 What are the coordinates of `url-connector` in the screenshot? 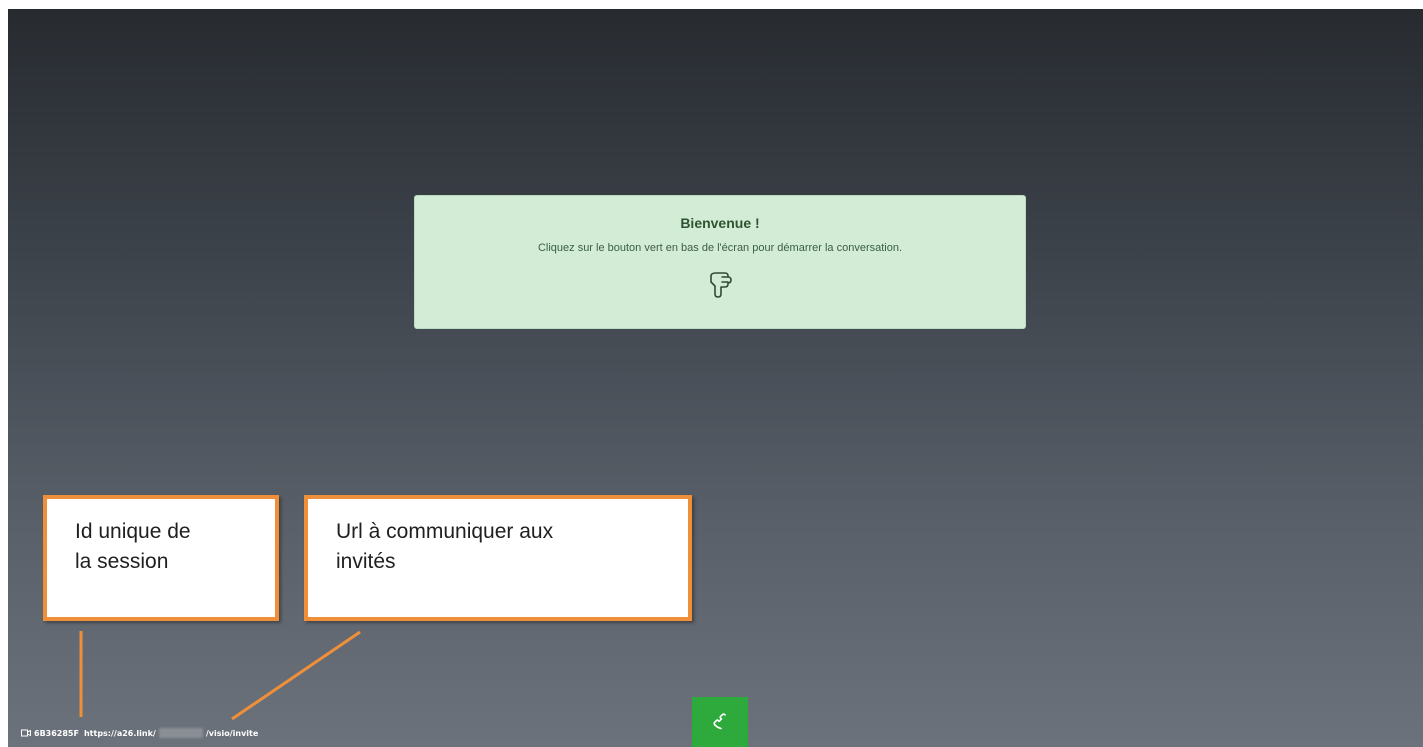 It's located at (296, 675).